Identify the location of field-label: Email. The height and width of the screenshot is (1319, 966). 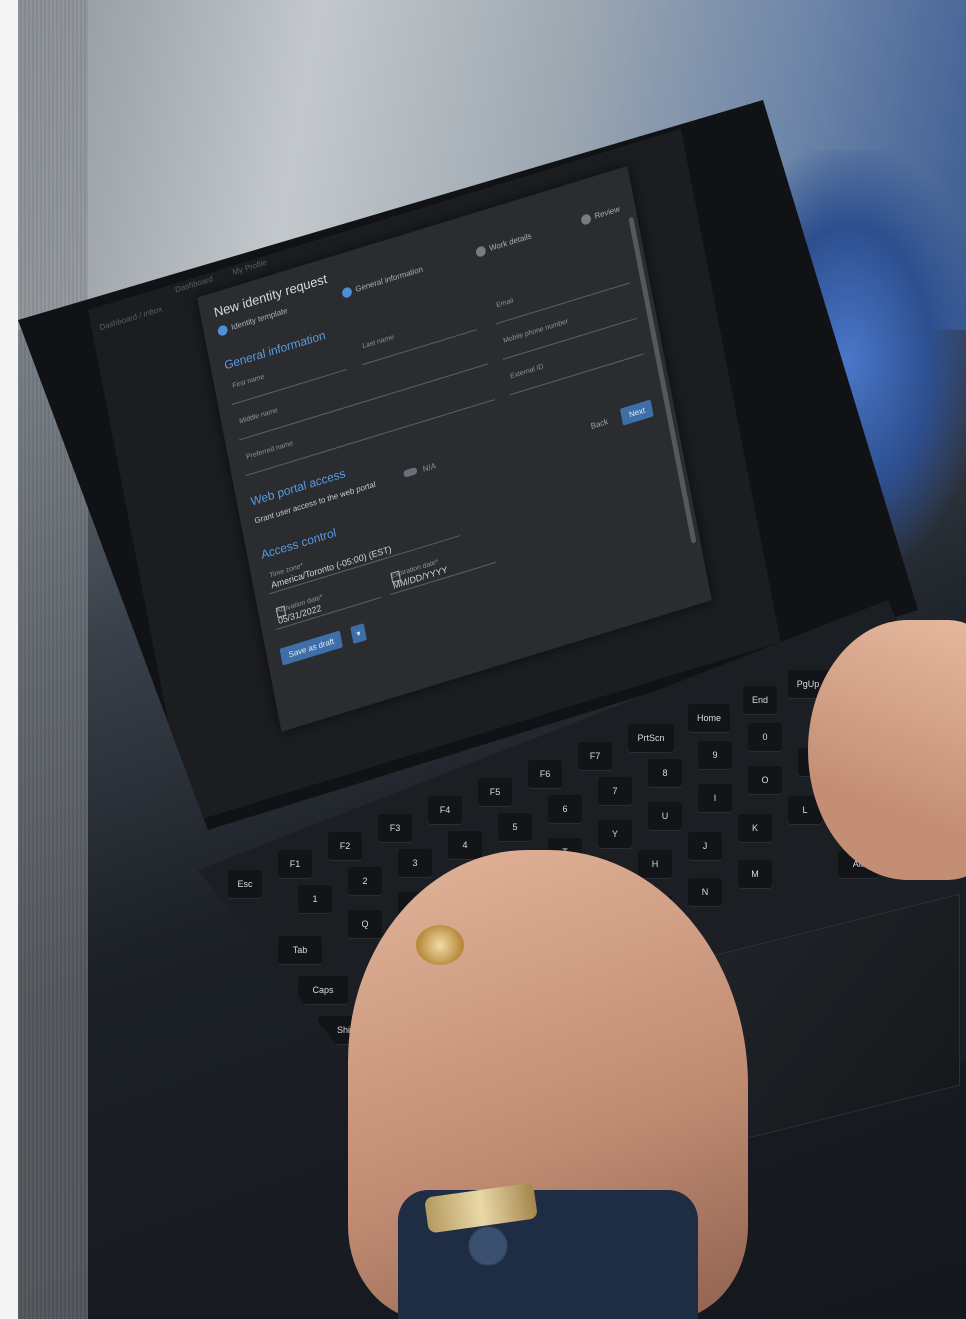
(504, 303).